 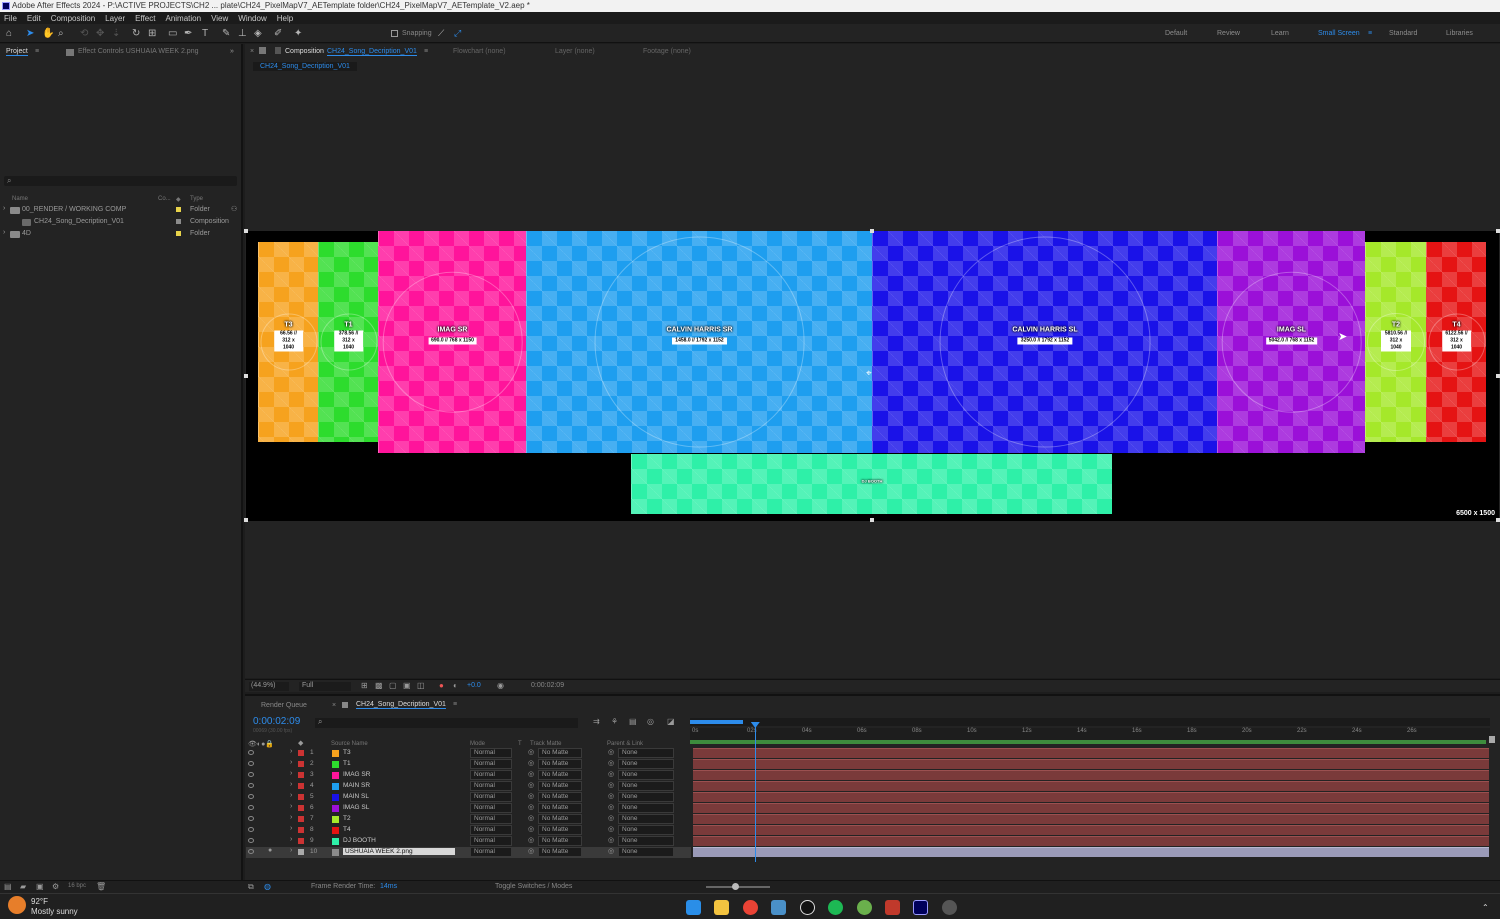 What do you see at coordinates (359, 840) in the screenshot?
I see `layer-name: DJ BOOTH` at bounding box center [359, 840].